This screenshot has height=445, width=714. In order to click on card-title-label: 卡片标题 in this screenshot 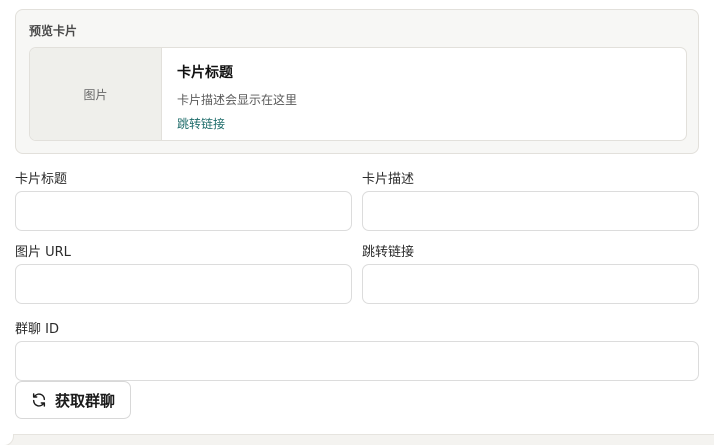, I will do `click(41, 179)`.